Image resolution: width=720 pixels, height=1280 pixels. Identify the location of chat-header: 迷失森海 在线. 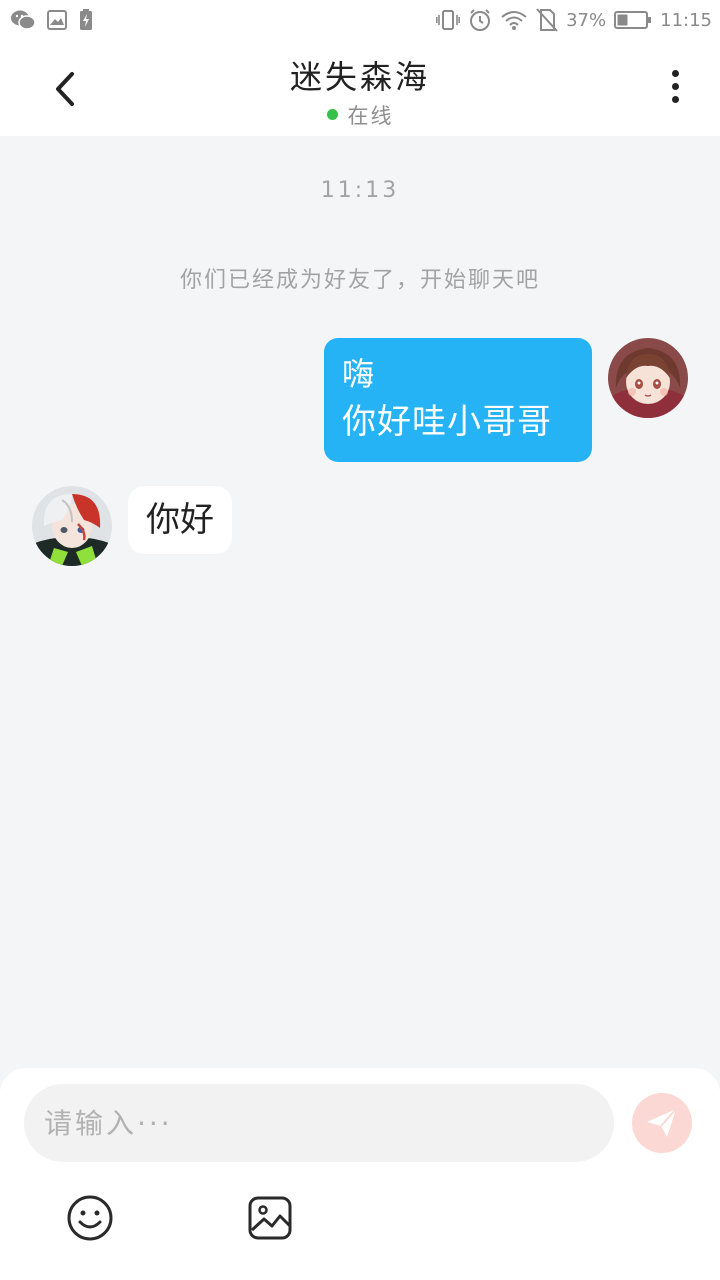
(360, 88).